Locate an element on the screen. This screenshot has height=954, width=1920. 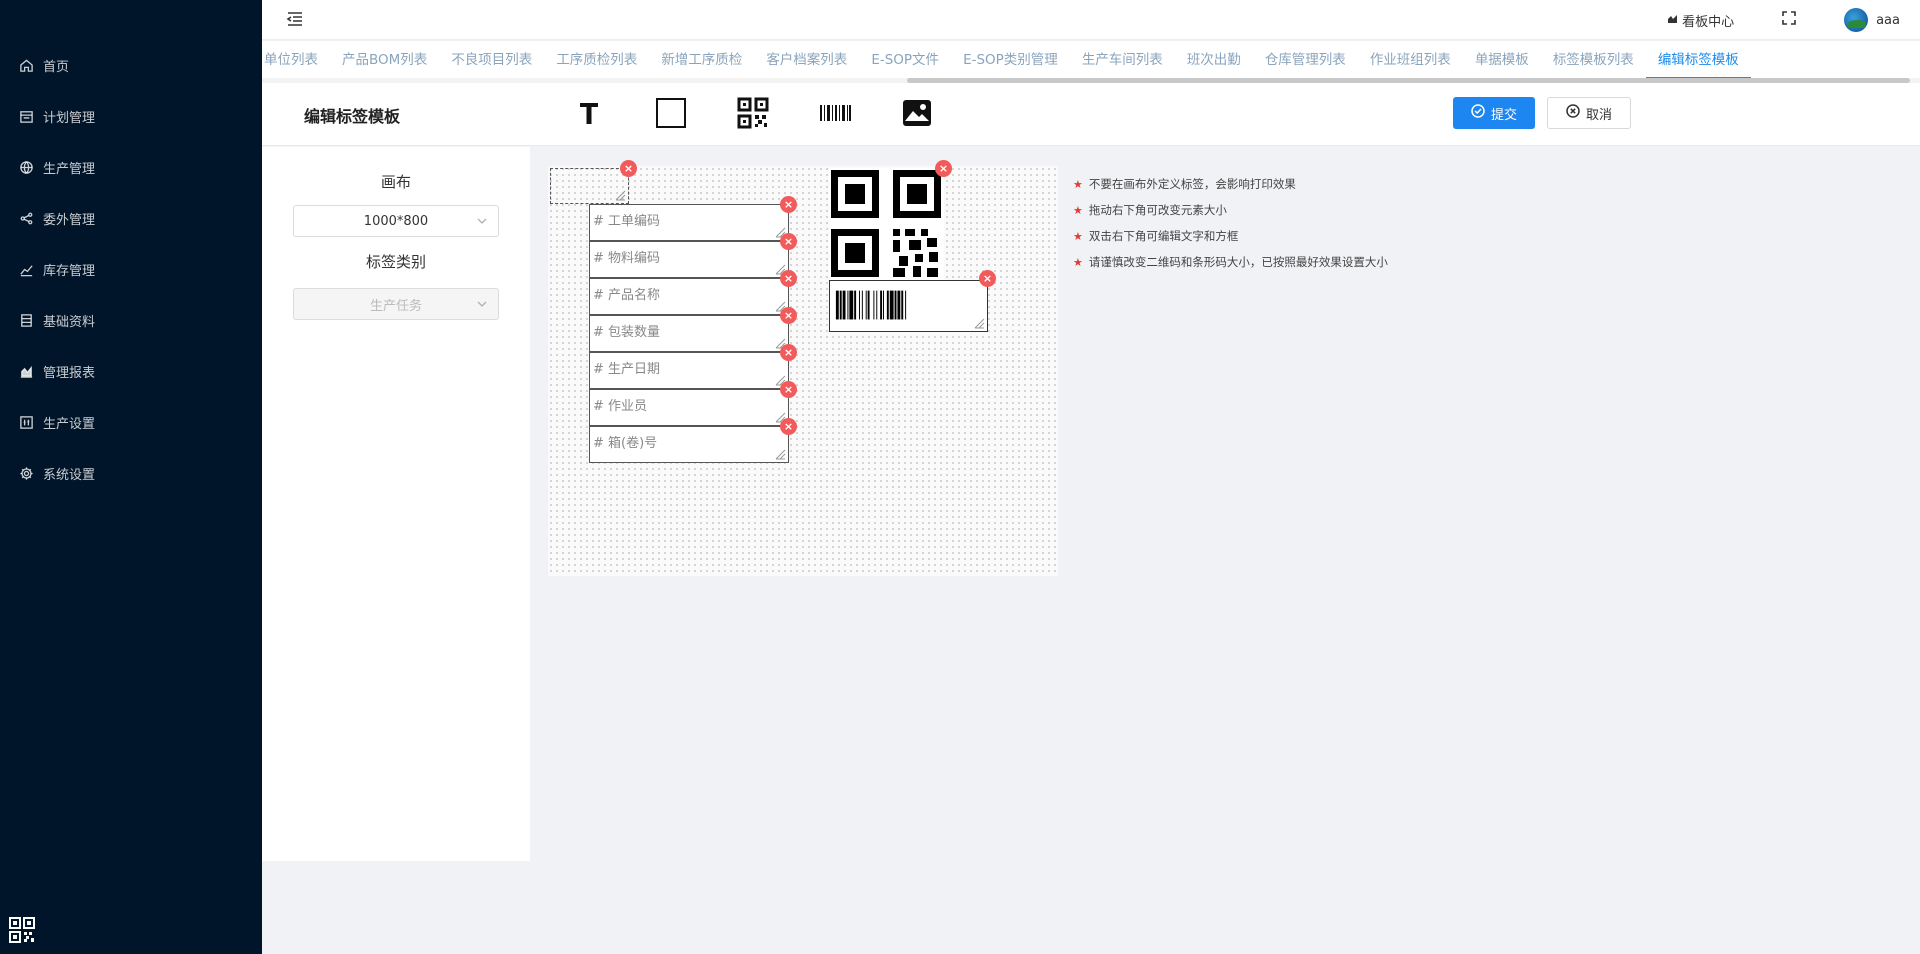
tab-process-qc-list: 工序质检列表 is located at coordinates (596, 60).